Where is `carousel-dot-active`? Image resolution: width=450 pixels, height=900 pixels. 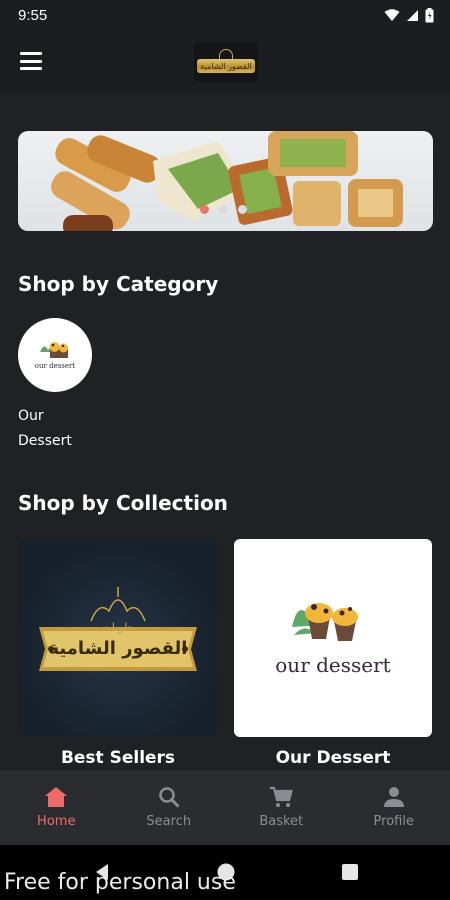 carousel-dot-active is located at coordinates (204, 209).